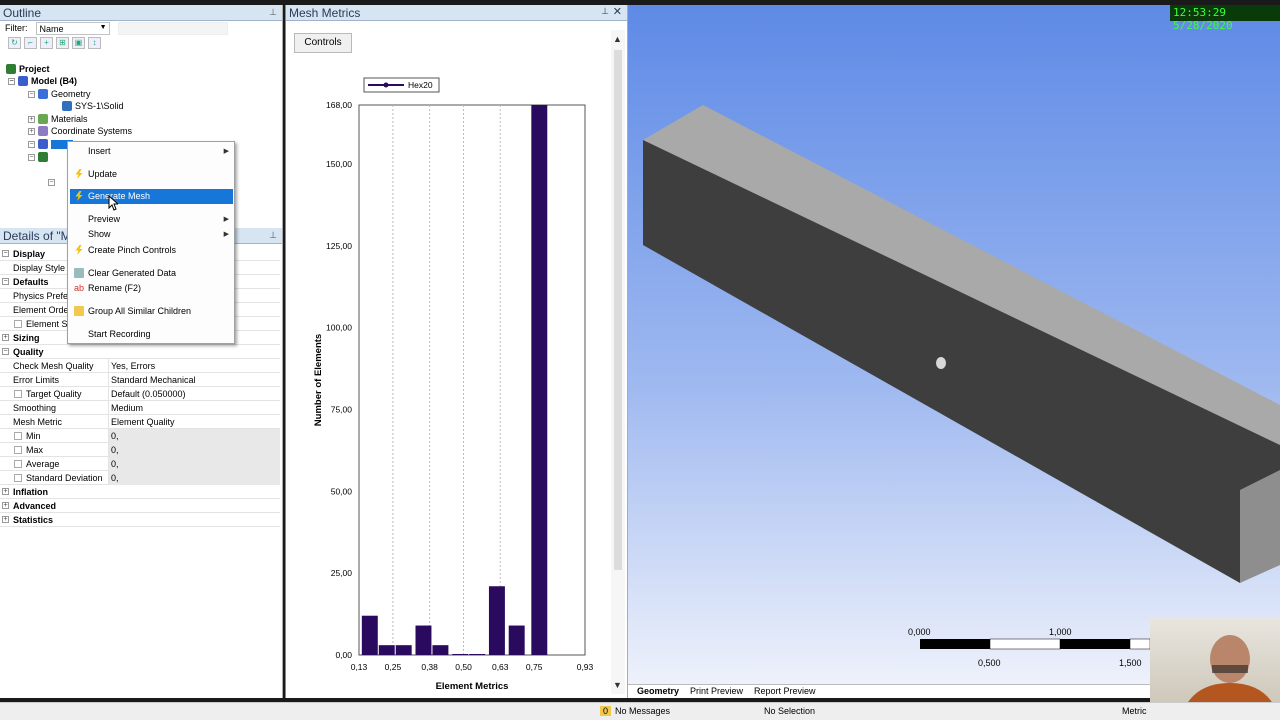 The height and width of the screenshot is (720, 1280). Describe the element at coordinates (1134, 711) in the screenshot. I see `units-status: Metric` at that location.